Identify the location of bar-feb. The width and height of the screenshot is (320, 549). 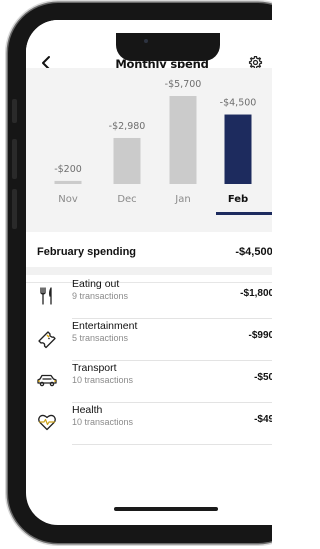
(238, 149).